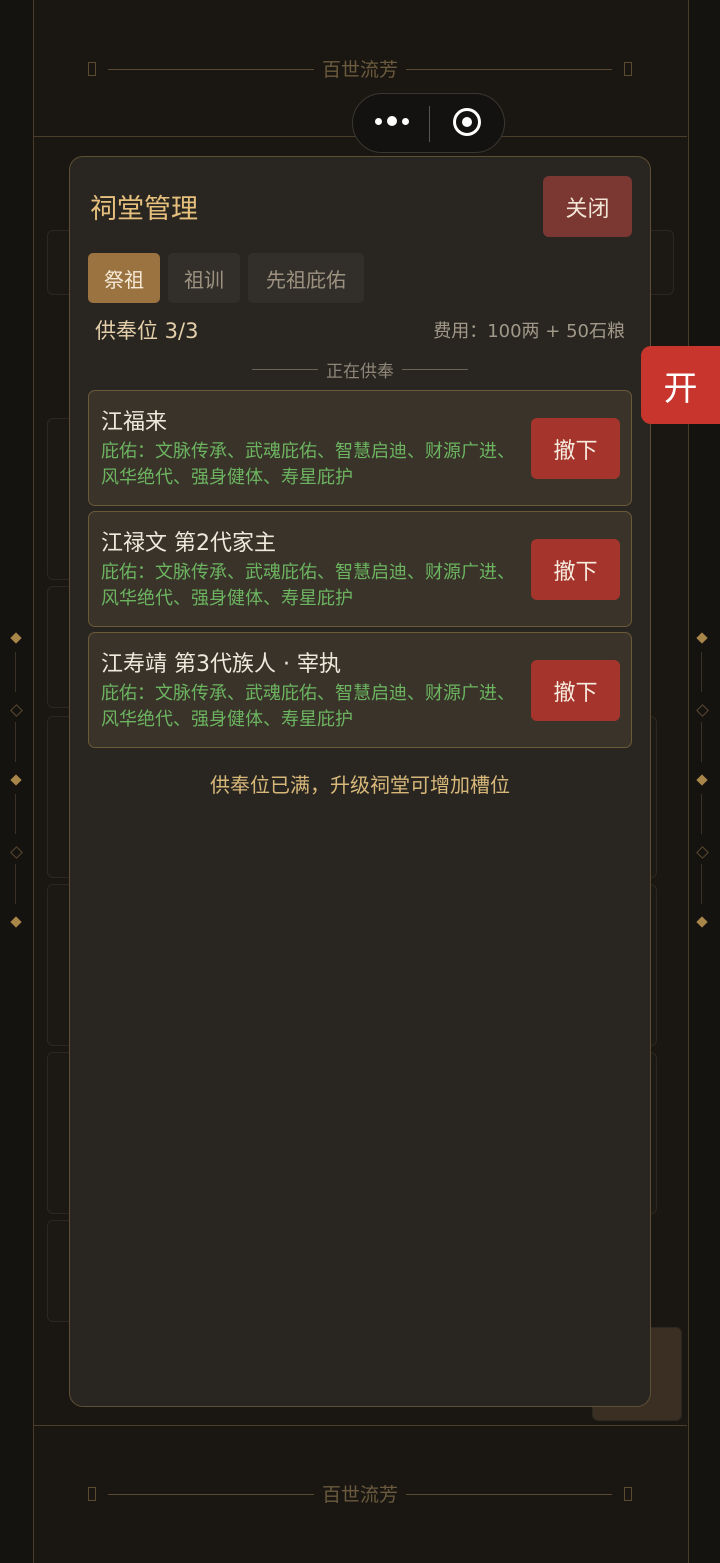 The height and width of the screenshot is (1563, 720). I want to click on worship-cost: 费用：100两 + 50石粮, so click(529, 331).